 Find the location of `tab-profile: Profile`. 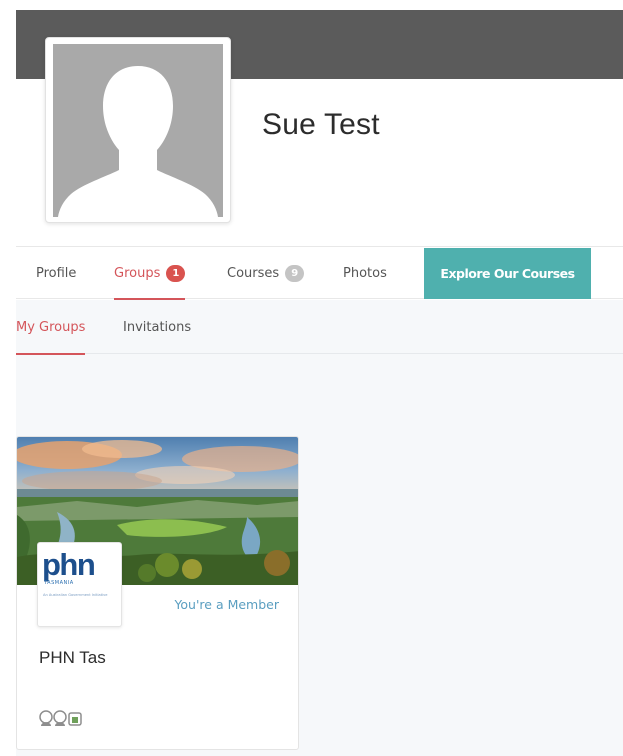

tab-profile: Profile is located at coordinates (56, 273).